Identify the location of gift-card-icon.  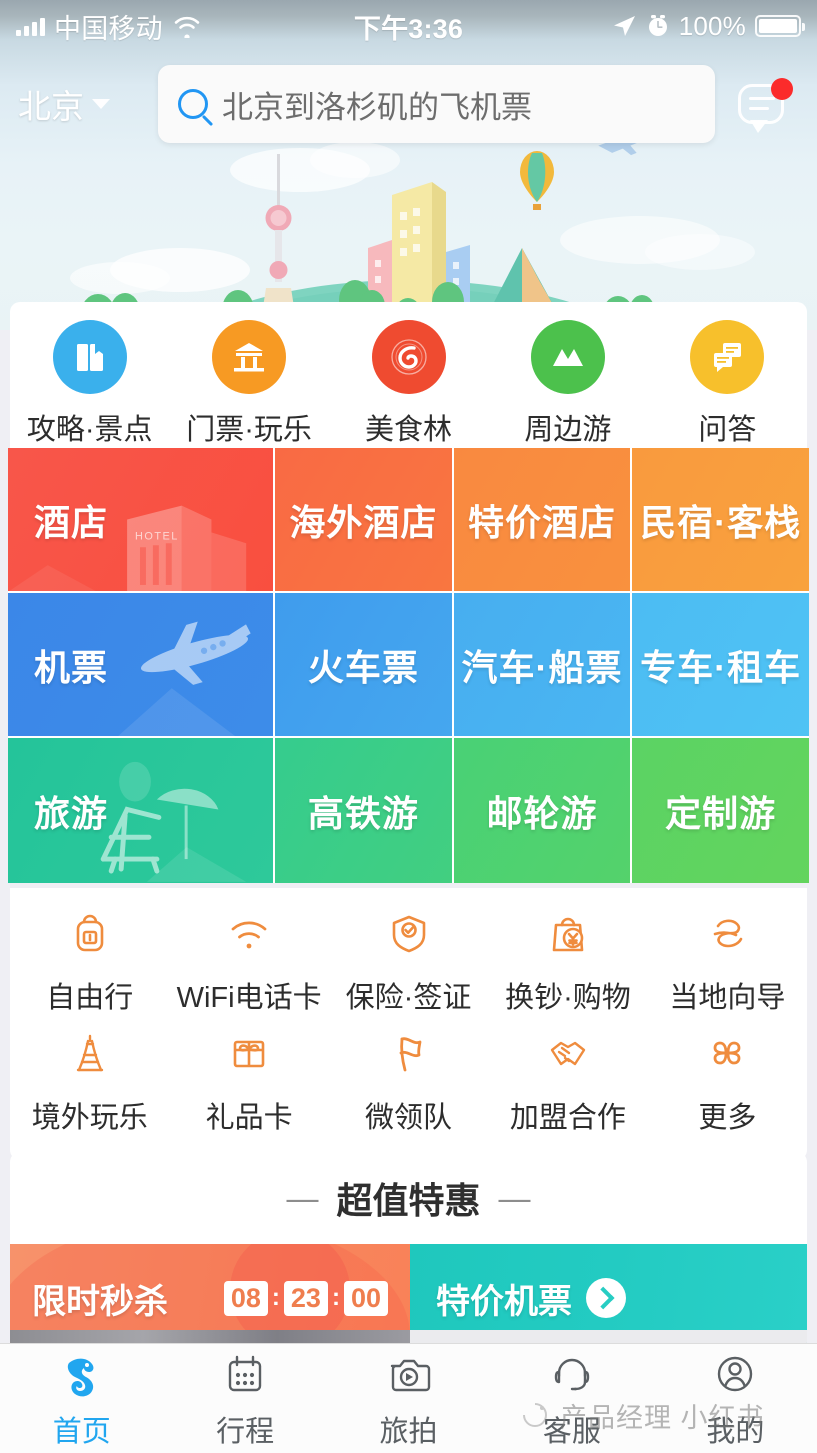
(249, 1053).